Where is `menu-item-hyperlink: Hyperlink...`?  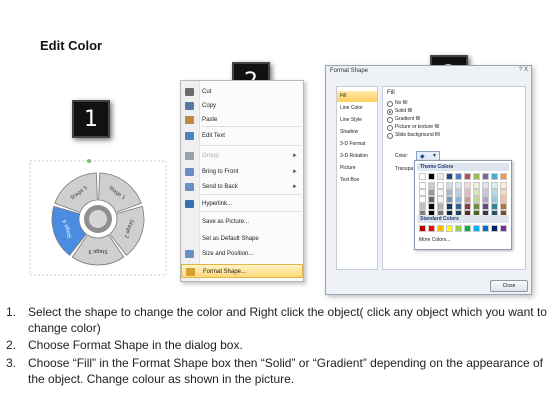 menu-item-hyperlink: Hyperlink... is located at coordinates (242, 204).